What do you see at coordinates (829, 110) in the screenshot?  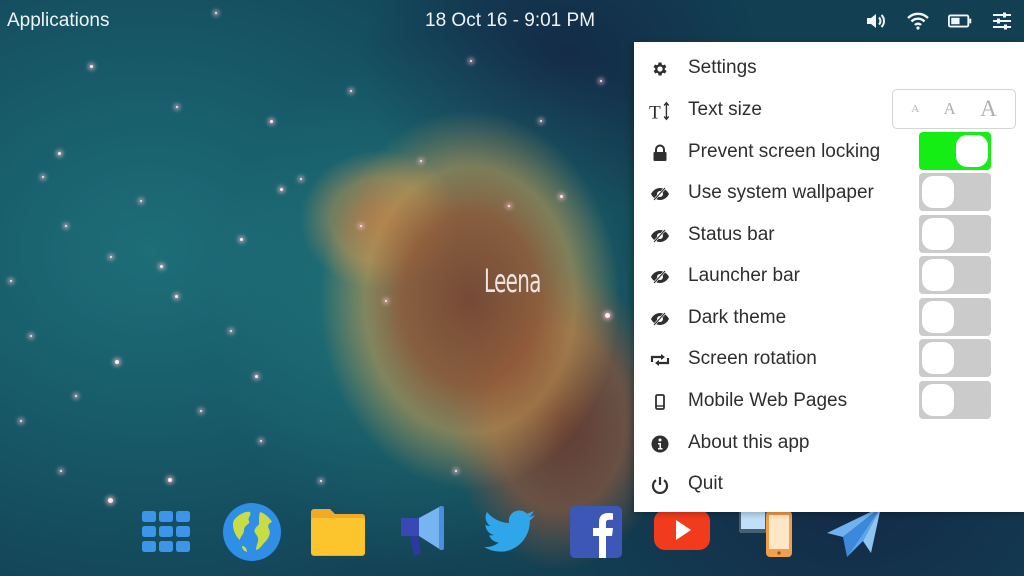 I see `menu-item-text-size: T Text size A A A` at bounding box center [829, 110].